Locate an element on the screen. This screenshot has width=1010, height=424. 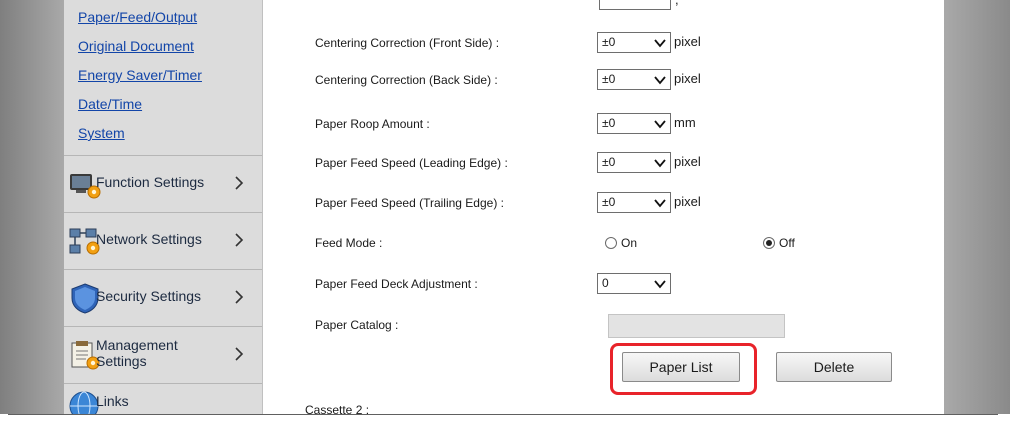
sidebar-item-network-settings: Network Settings is located at coordinates (163, 240).